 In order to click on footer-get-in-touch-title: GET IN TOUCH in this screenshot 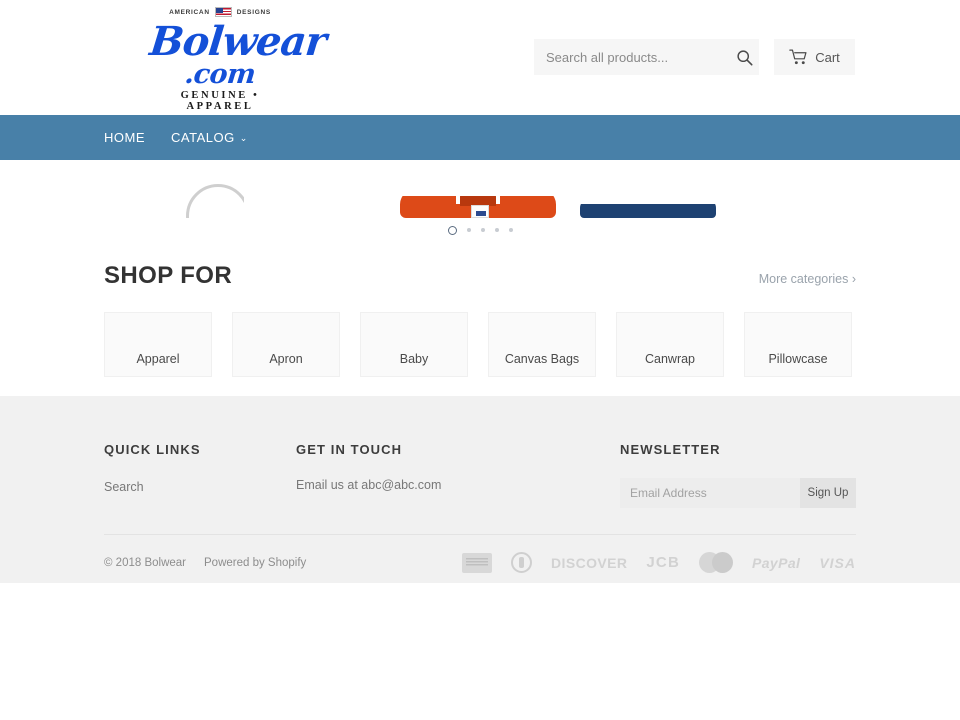, I will do `click(349, 449)`.